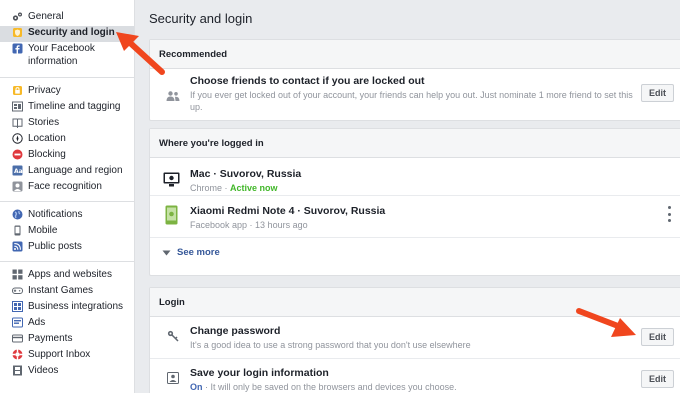 The image size is (680, 393). I want to click on sidebar-item-public-posts: Public posts, so click(67, 248).